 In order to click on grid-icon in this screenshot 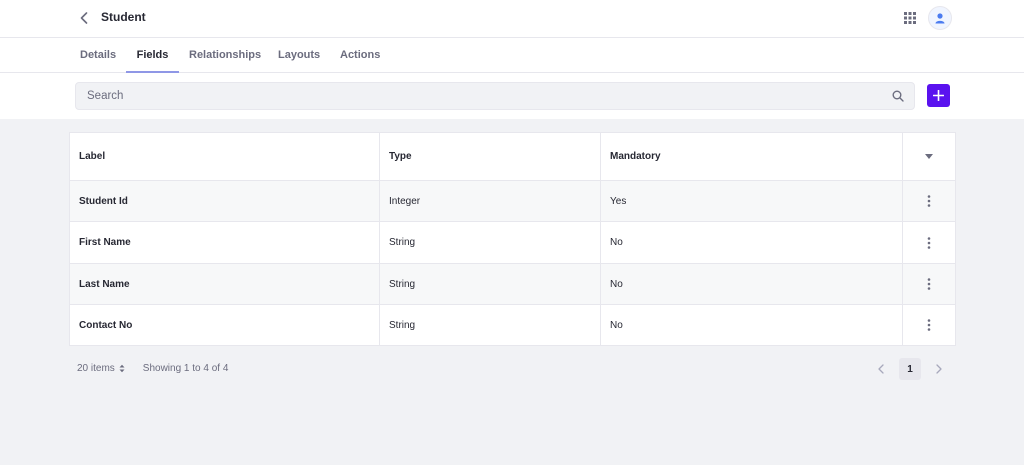, I will do `click(910, 18)`.